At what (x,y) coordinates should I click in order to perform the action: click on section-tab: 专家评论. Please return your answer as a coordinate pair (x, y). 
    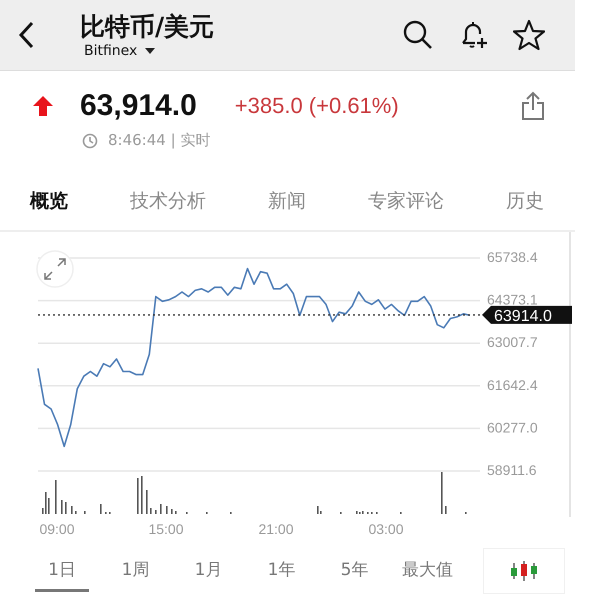
    Looking at the image, I should click on (406, 201).